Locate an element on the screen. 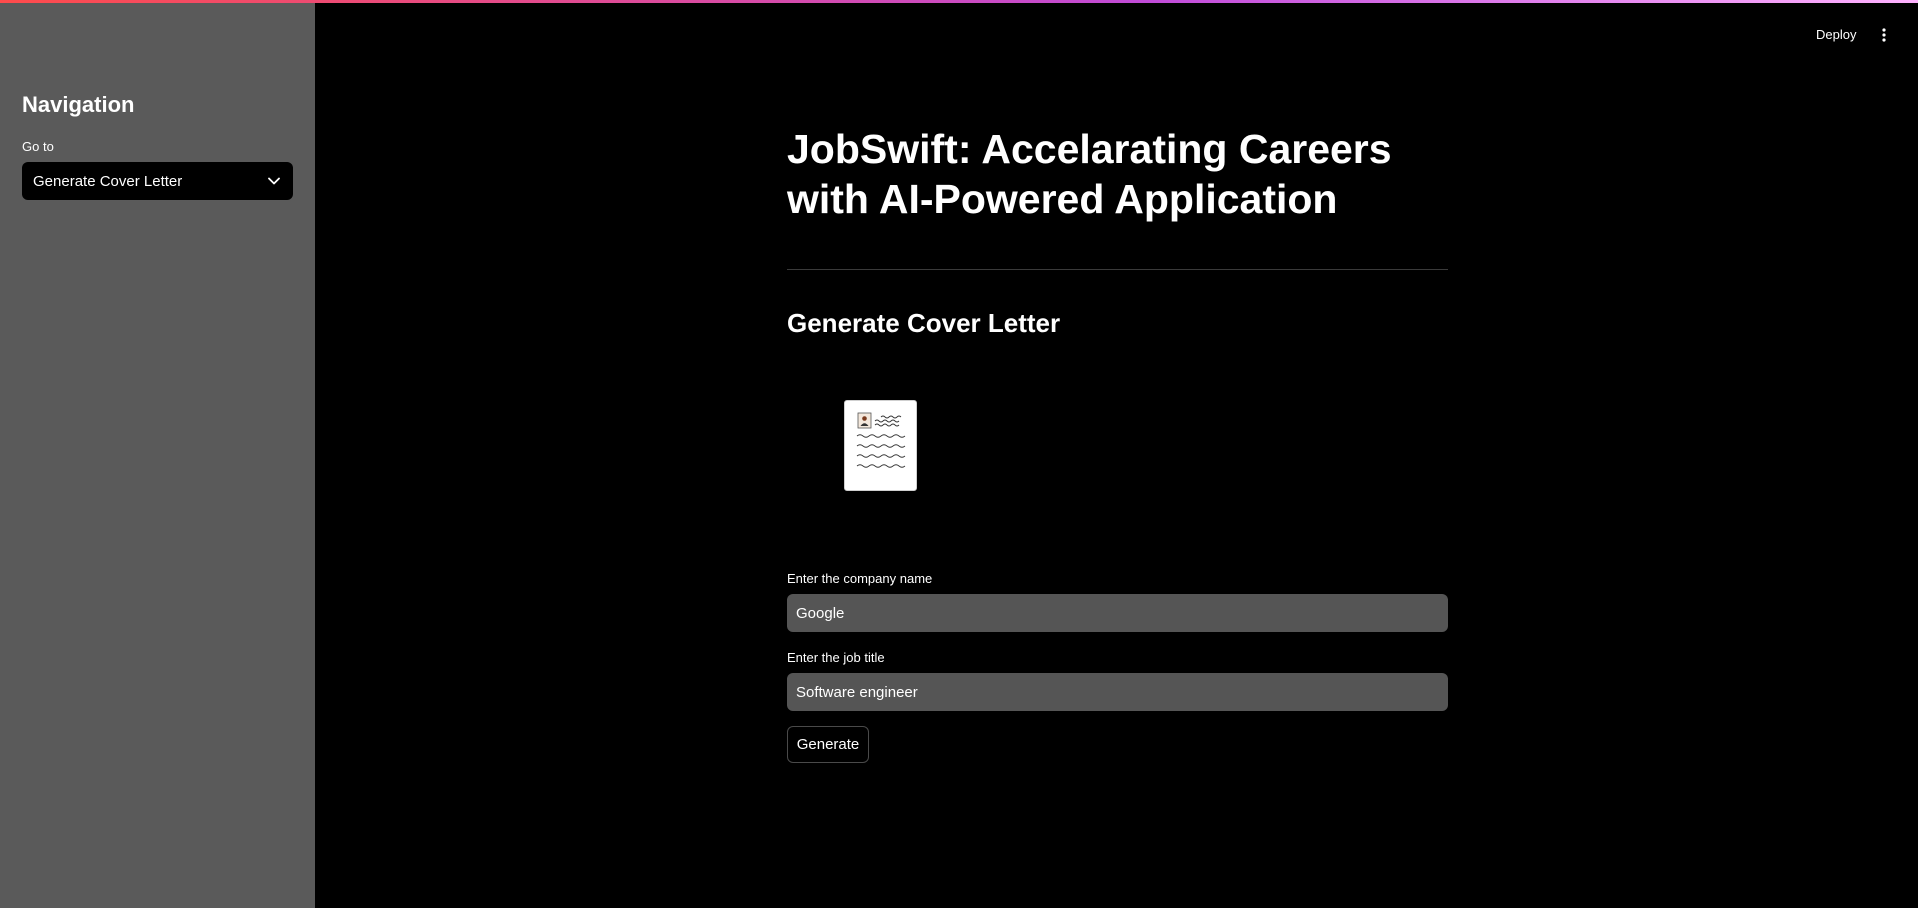 The width and height of the screenshot is (1918, 908). page-select: Generate Cover Letter is located at coordinates (157, 181).